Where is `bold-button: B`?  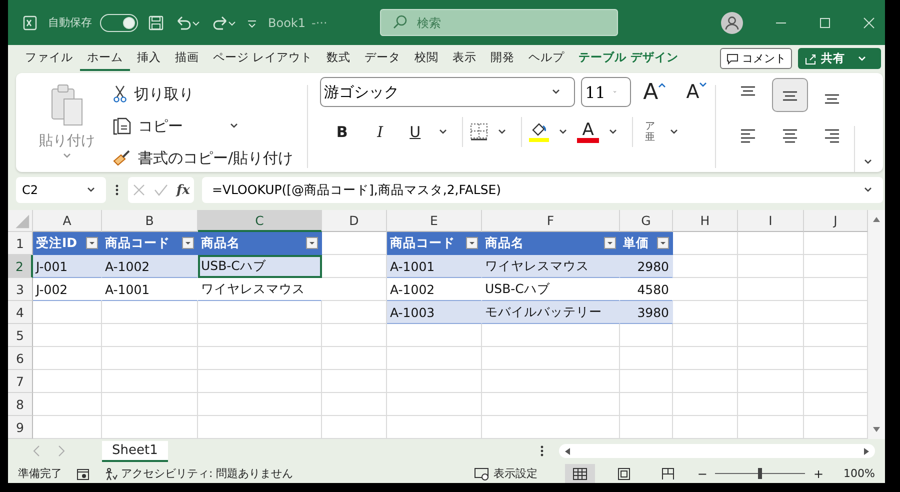
bold-button: B is located at coordinates (342, 132).